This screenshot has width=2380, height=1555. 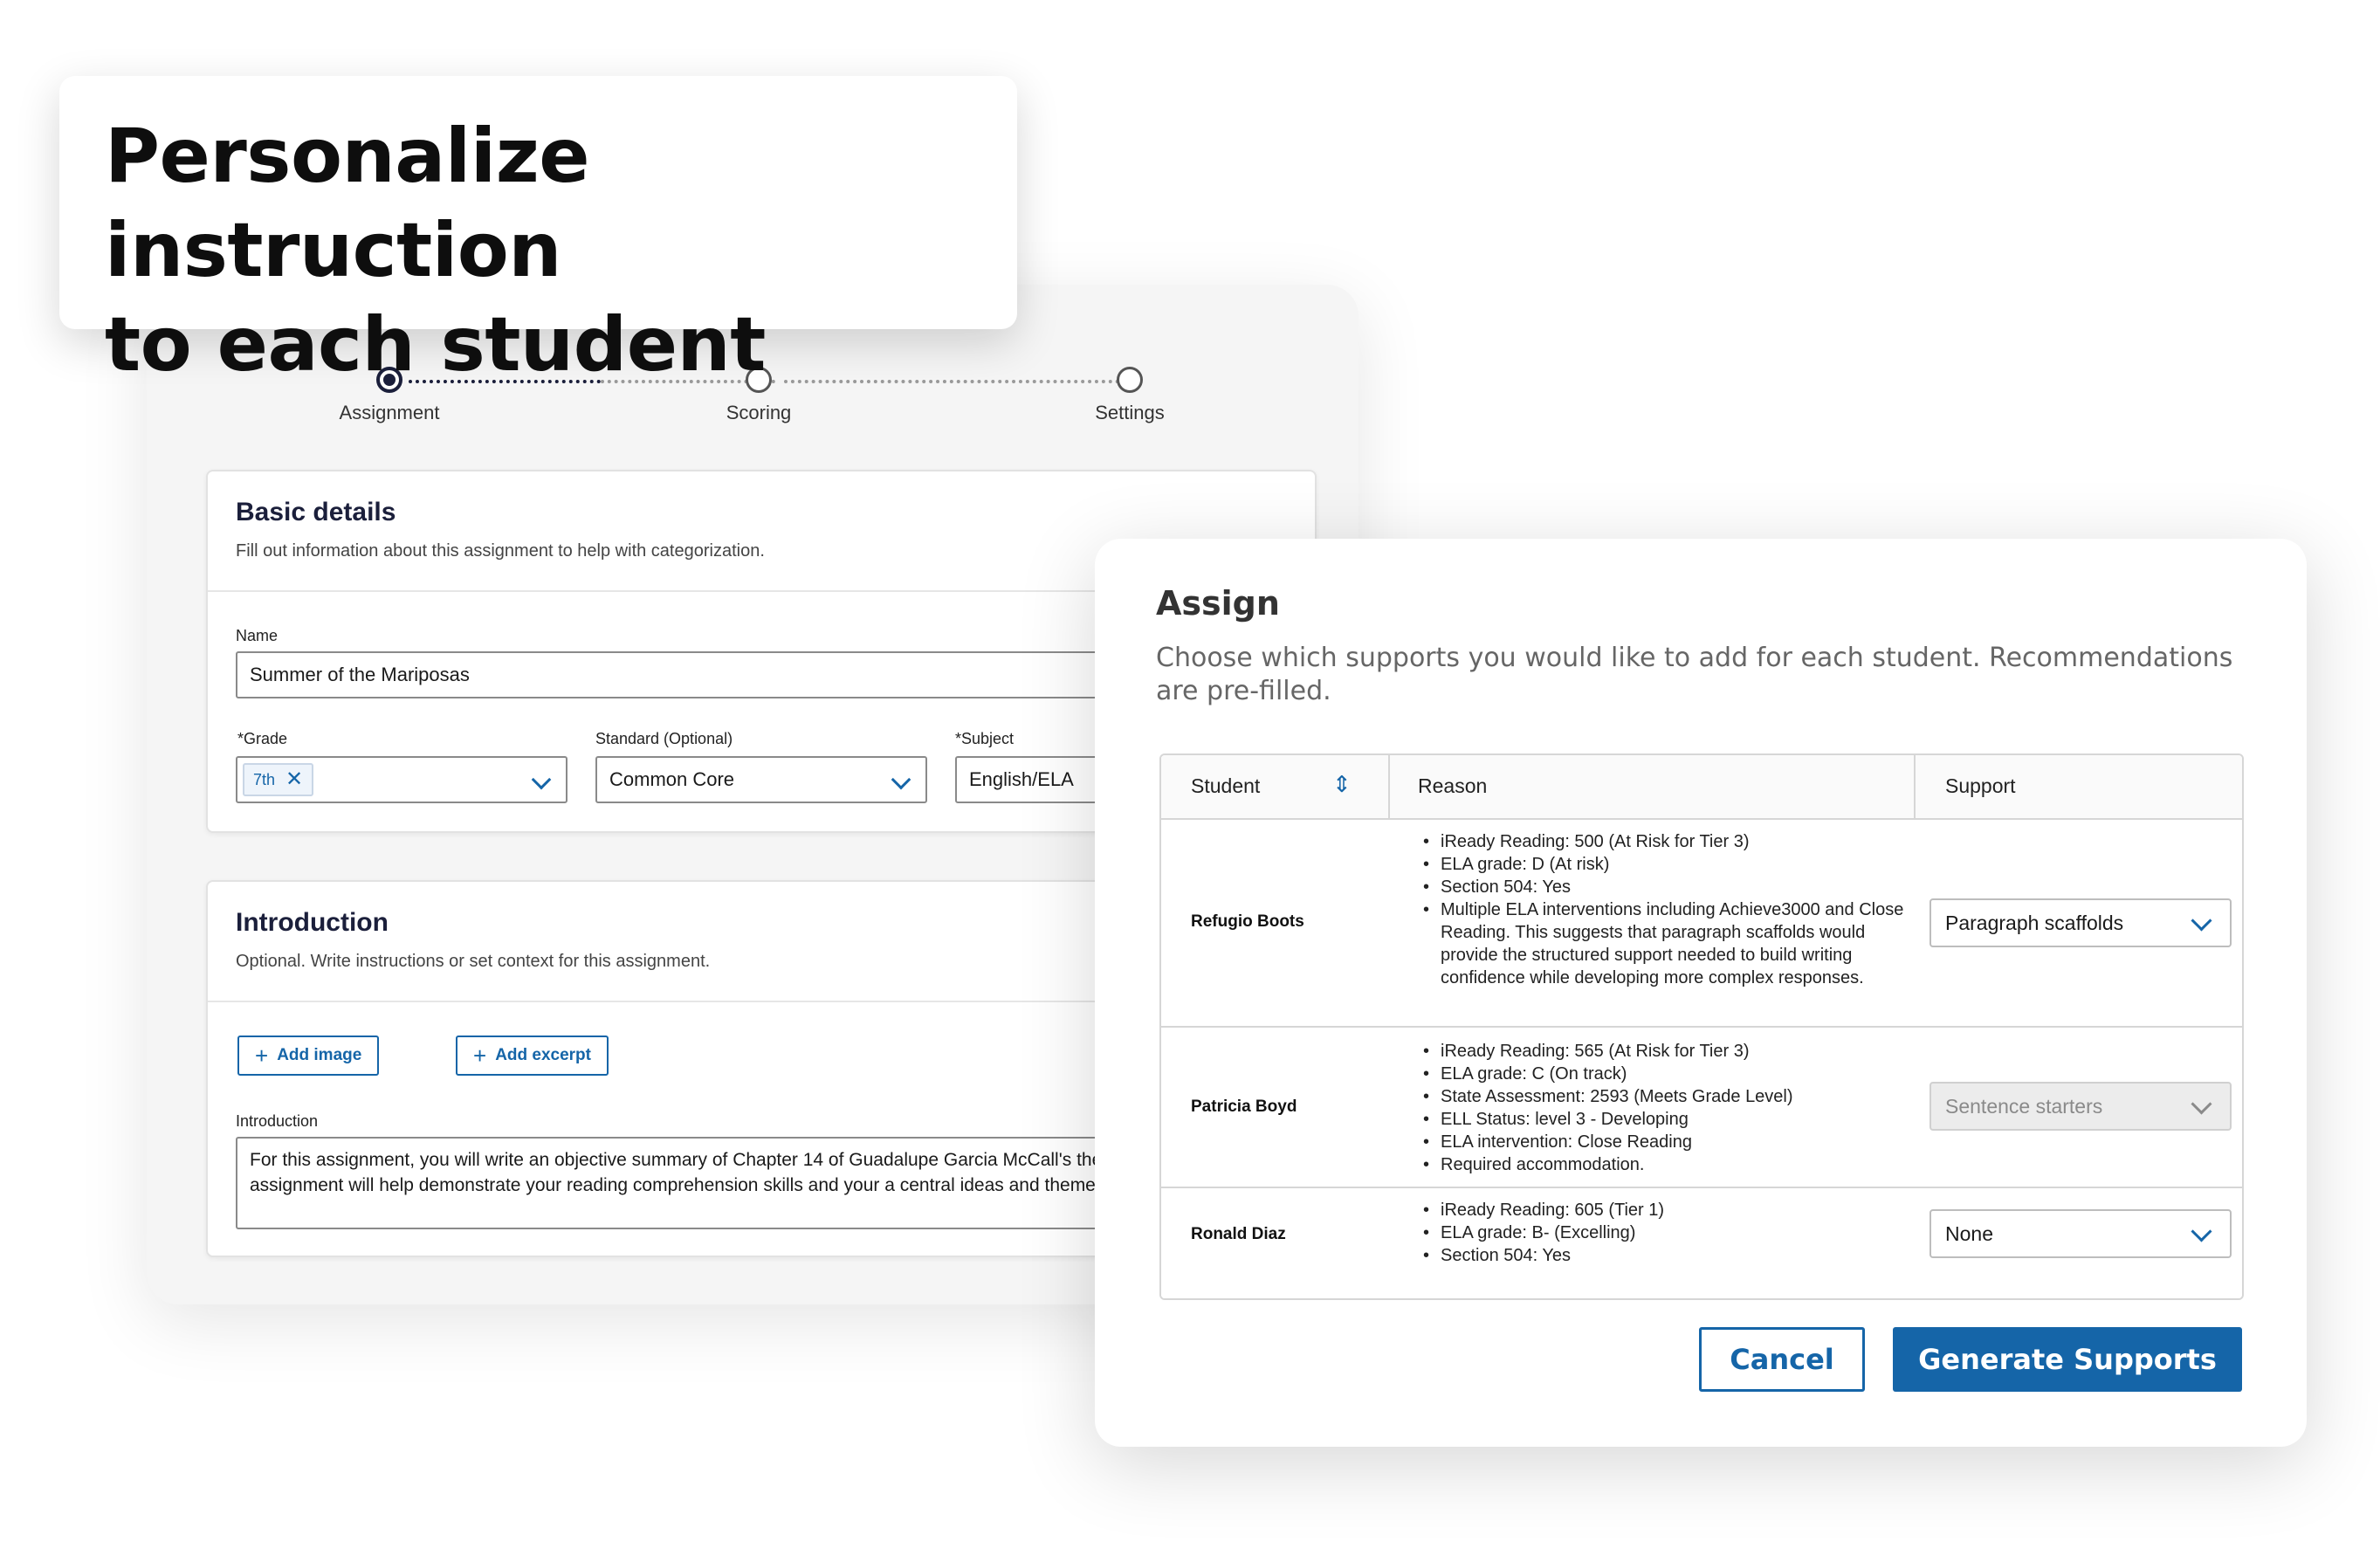 What do you see at coordinates (2067, 1359) in the screenshot?
I see `generate-supports-button: Generate Supports` at bounding box center [2067, 1359].